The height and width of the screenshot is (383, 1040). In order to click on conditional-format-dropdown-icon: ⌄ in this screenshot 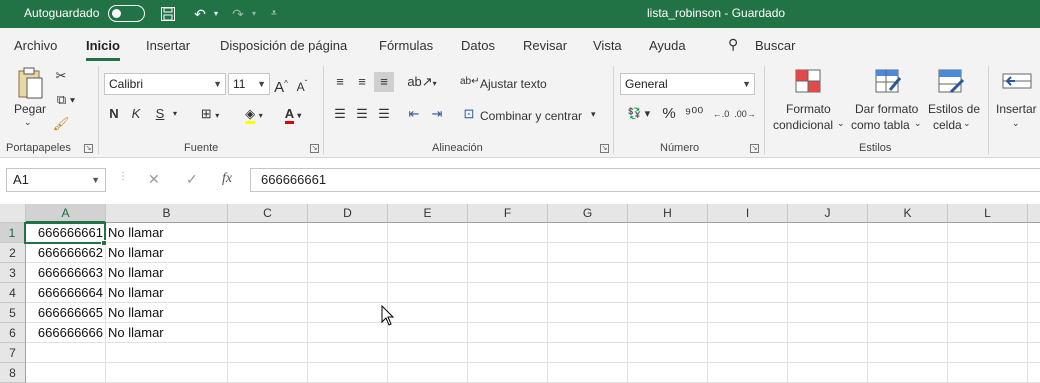, I will do `click(841, 123)`.